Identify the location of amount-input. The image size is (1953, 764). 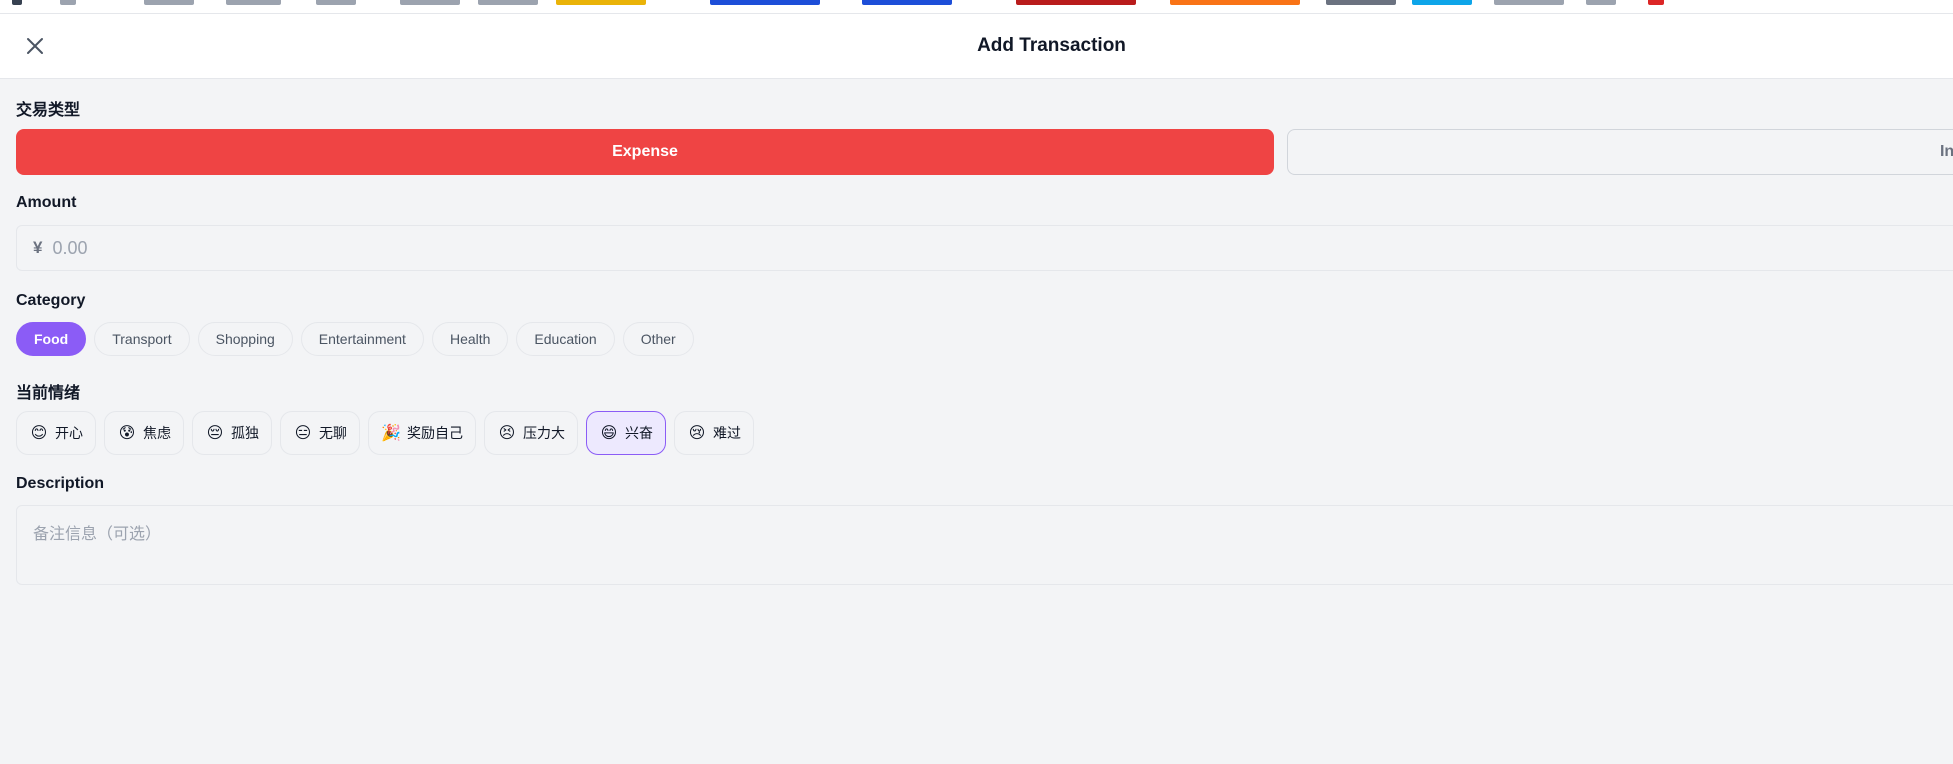
(252, 248).